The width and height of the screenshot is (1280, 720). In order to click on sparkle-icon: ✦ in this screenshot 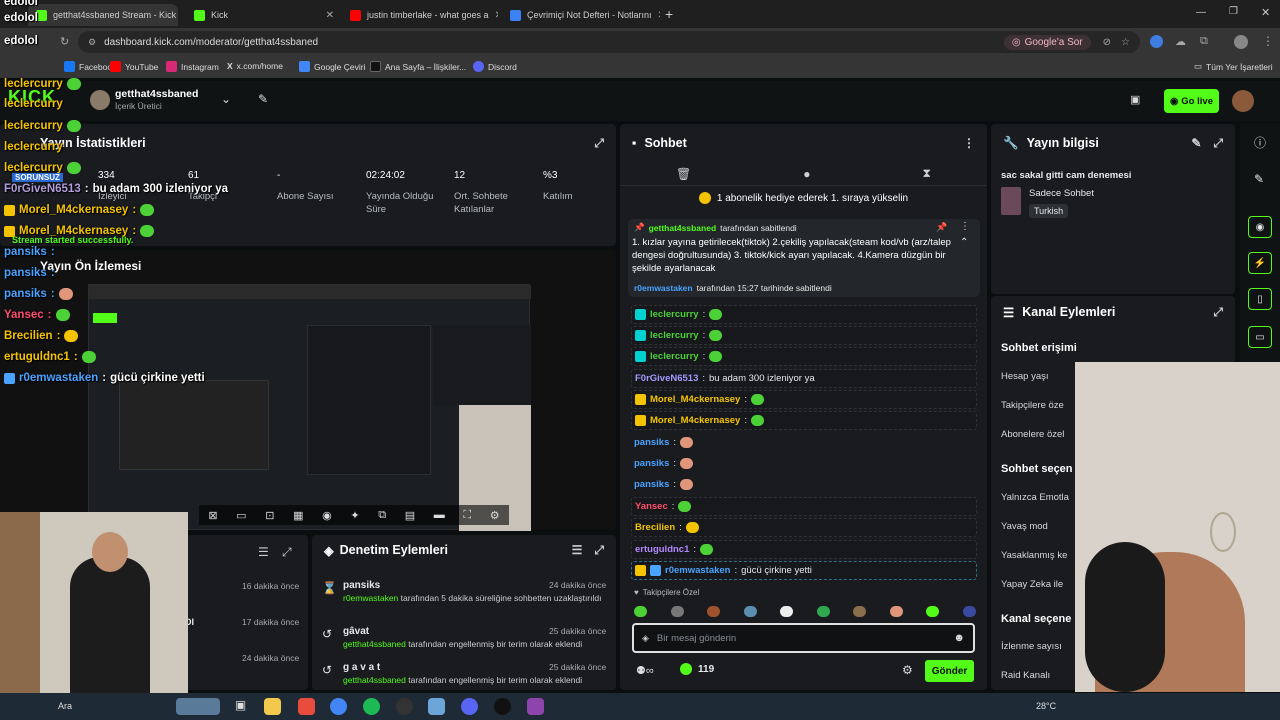, I will do `click(354, 515)`.